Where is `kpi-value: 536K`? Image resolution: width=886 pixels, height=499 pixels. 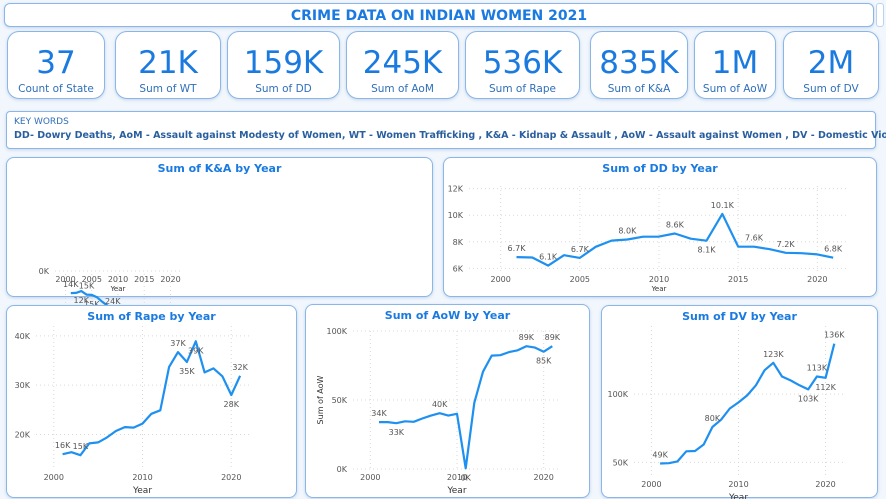 kpi-value: 536K is located at coordinates (522, 63).